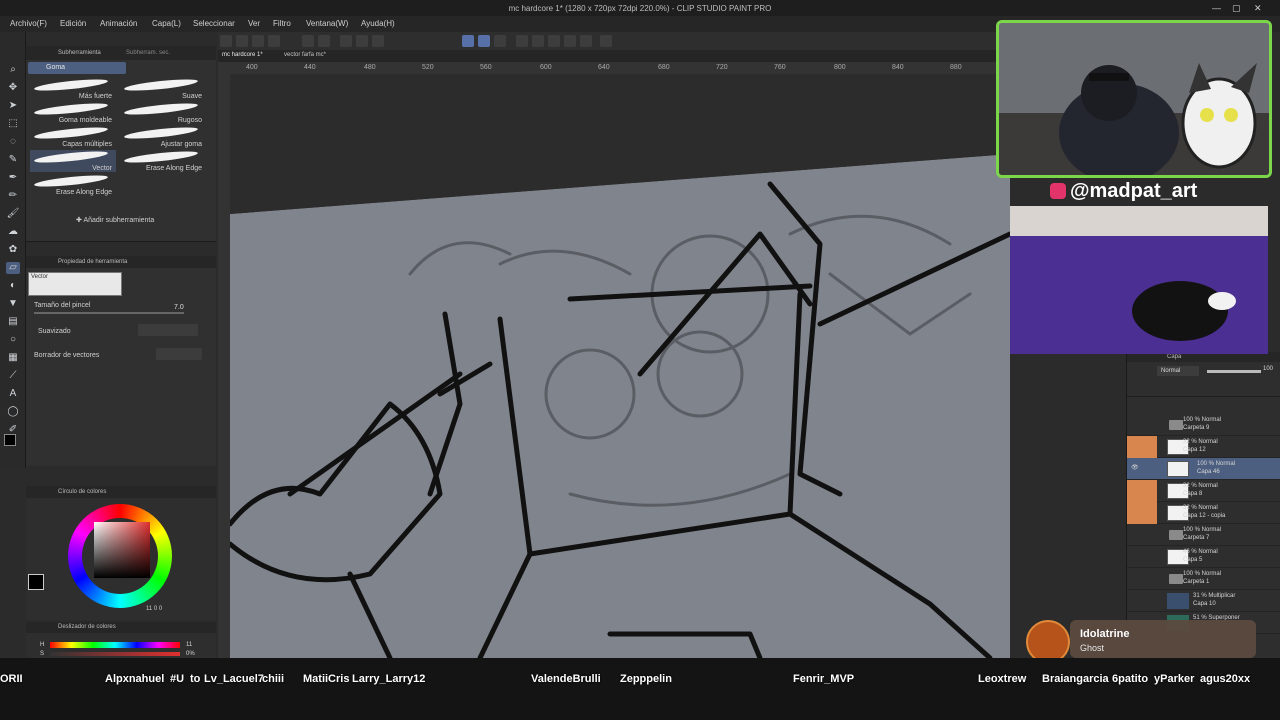 This screenshot has width=1280, height=720. What do you see at coordinates (13, 376) in the screenshot?
I see `ruler-tool-icon: ⟋` at bounding box center [13, 376].